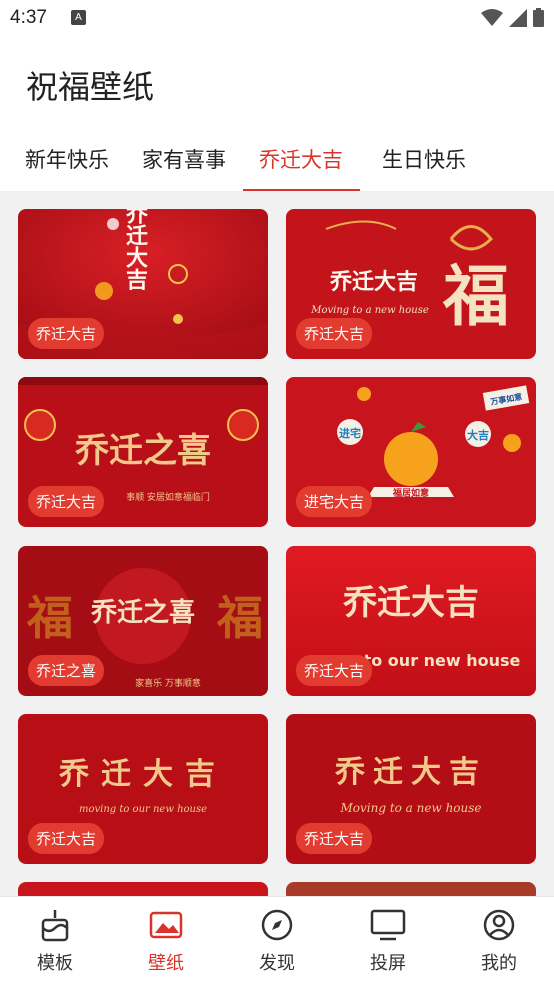 The width and height of the screenshot is (554, 987). I want to click on nav-label: 发现, so click(277, 963).